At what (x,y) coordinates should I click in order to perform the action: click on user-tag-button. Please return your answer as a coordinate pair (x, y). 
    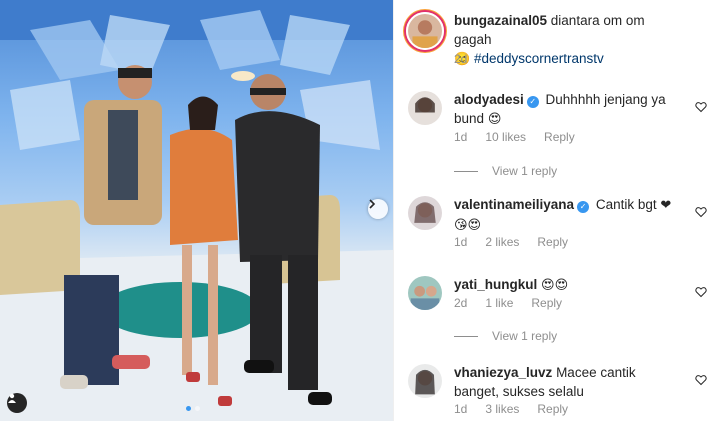
    Looking at the image, I should click on (17, 403).